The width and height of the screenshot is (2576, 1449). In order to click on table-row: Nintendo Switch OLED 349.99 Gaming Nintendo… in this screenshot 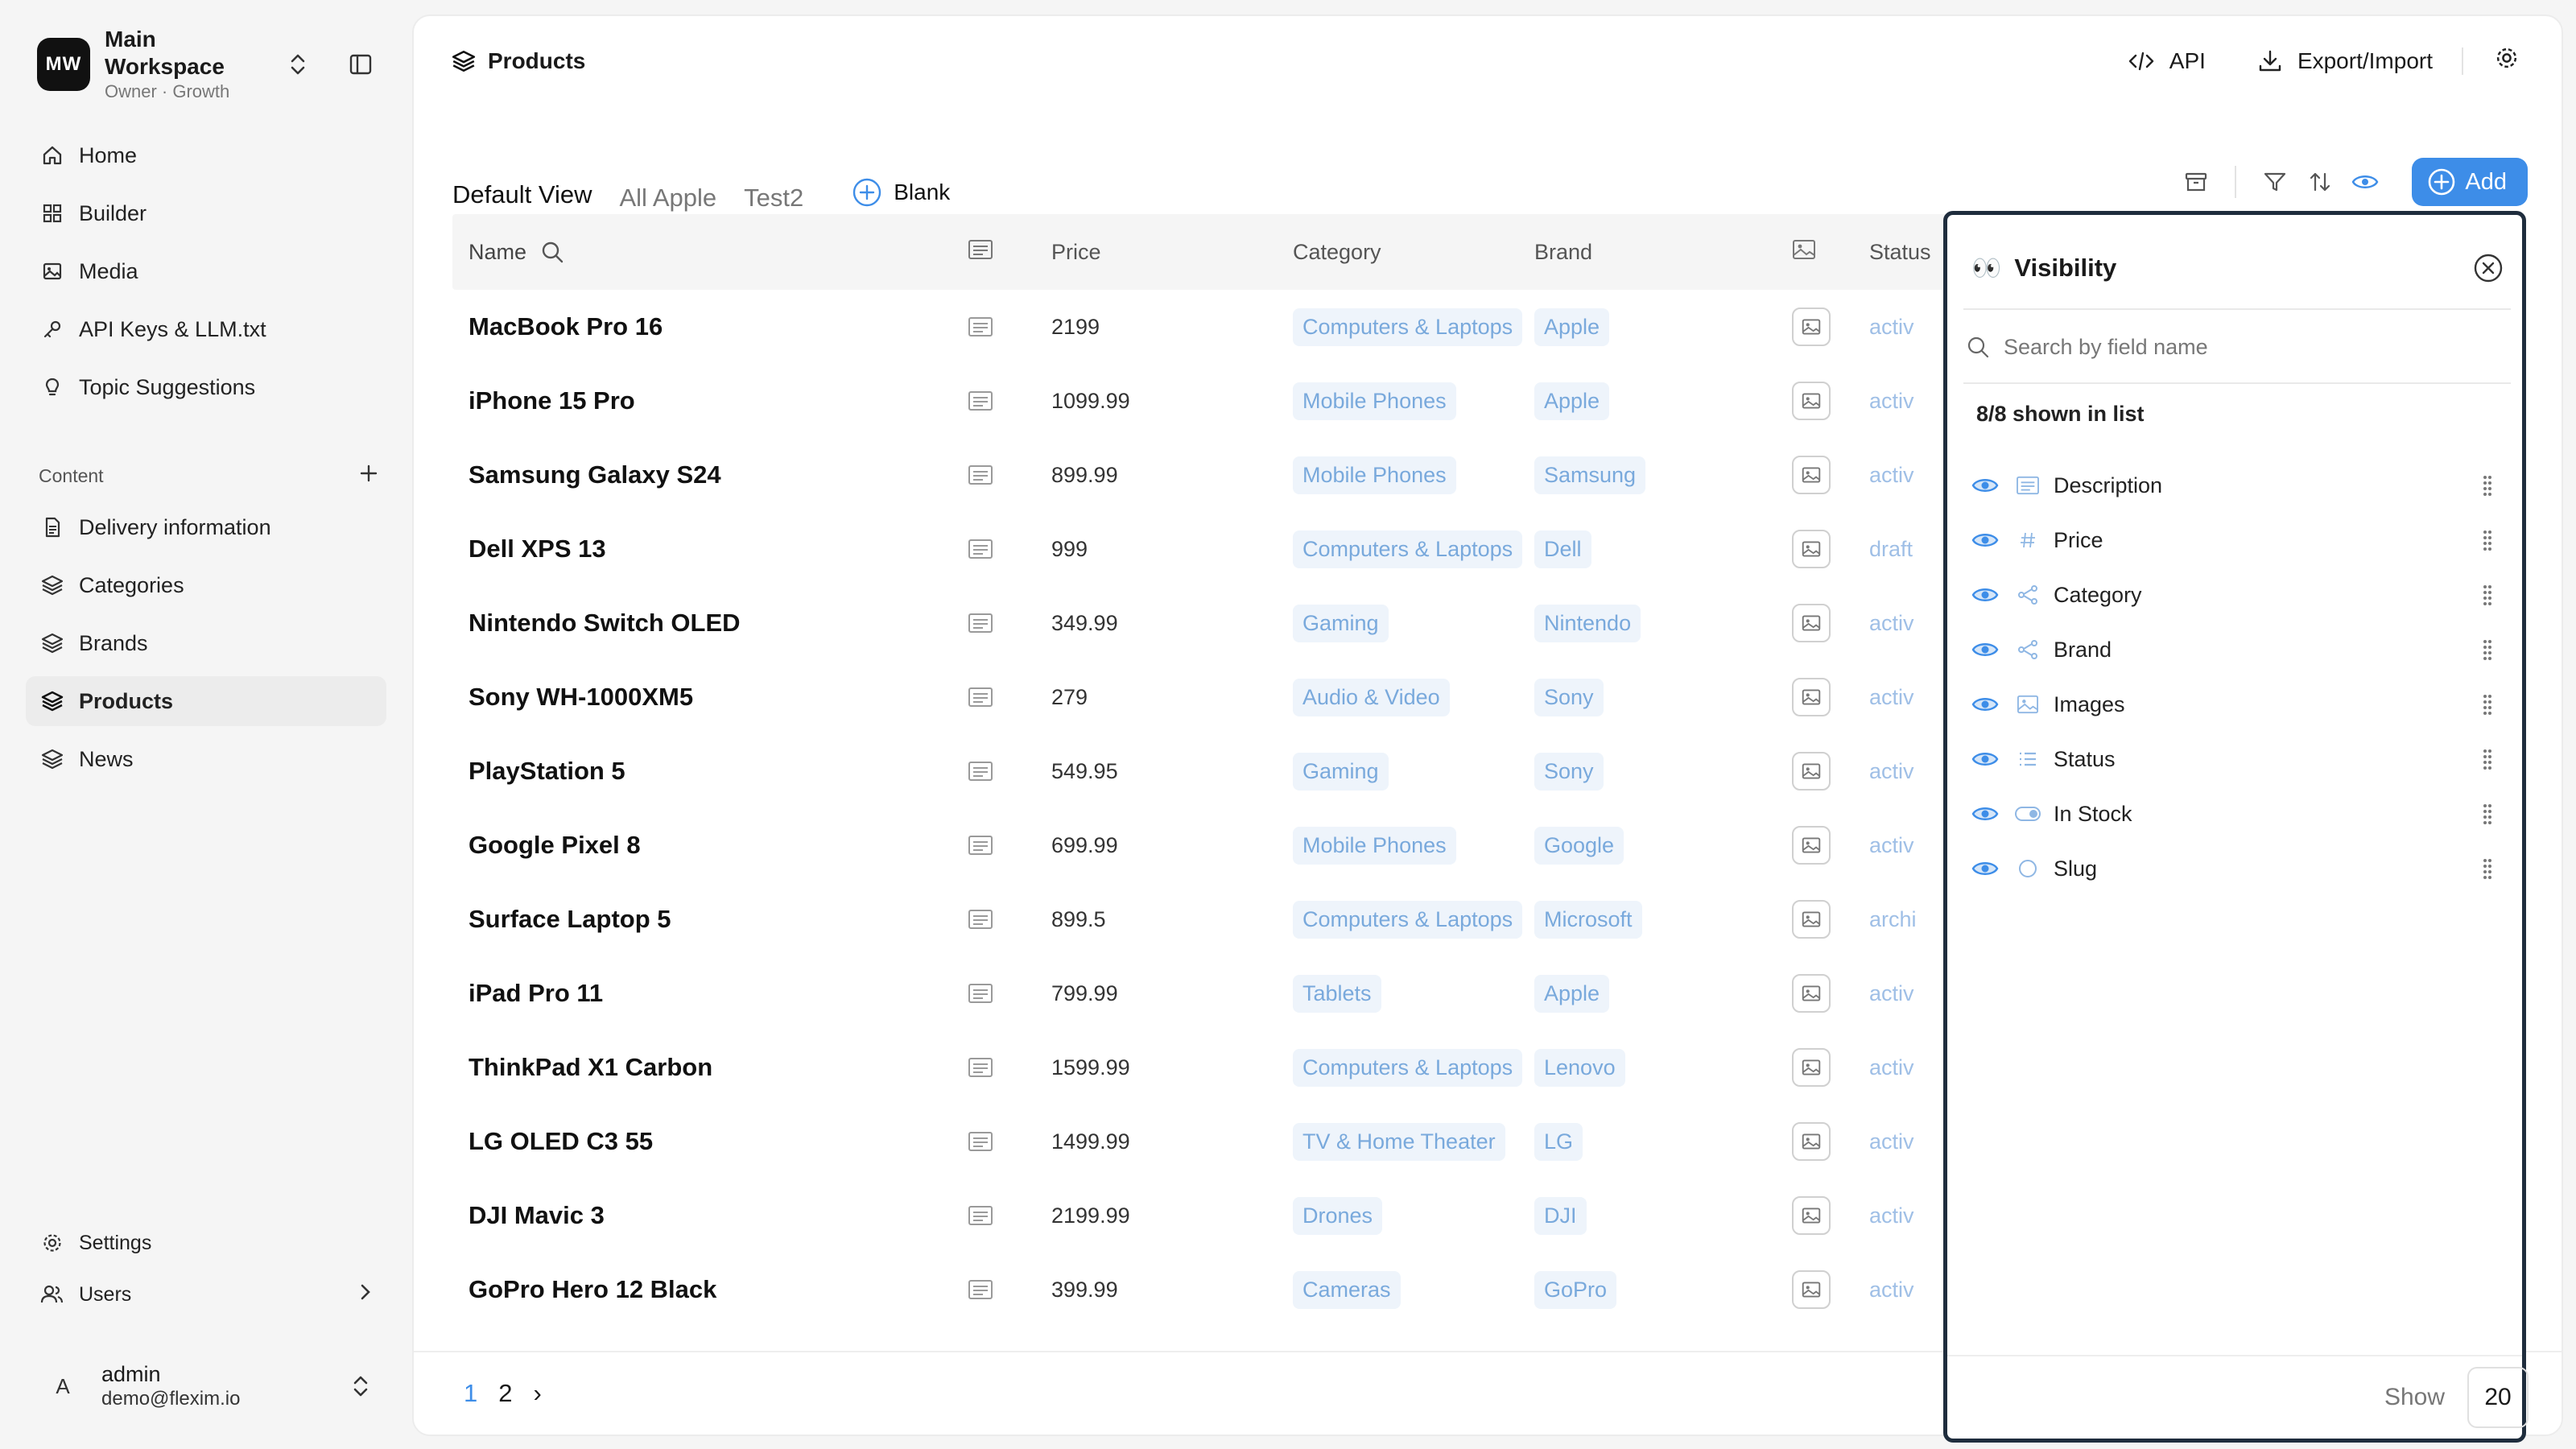, I will do `click(1201, 623)`.